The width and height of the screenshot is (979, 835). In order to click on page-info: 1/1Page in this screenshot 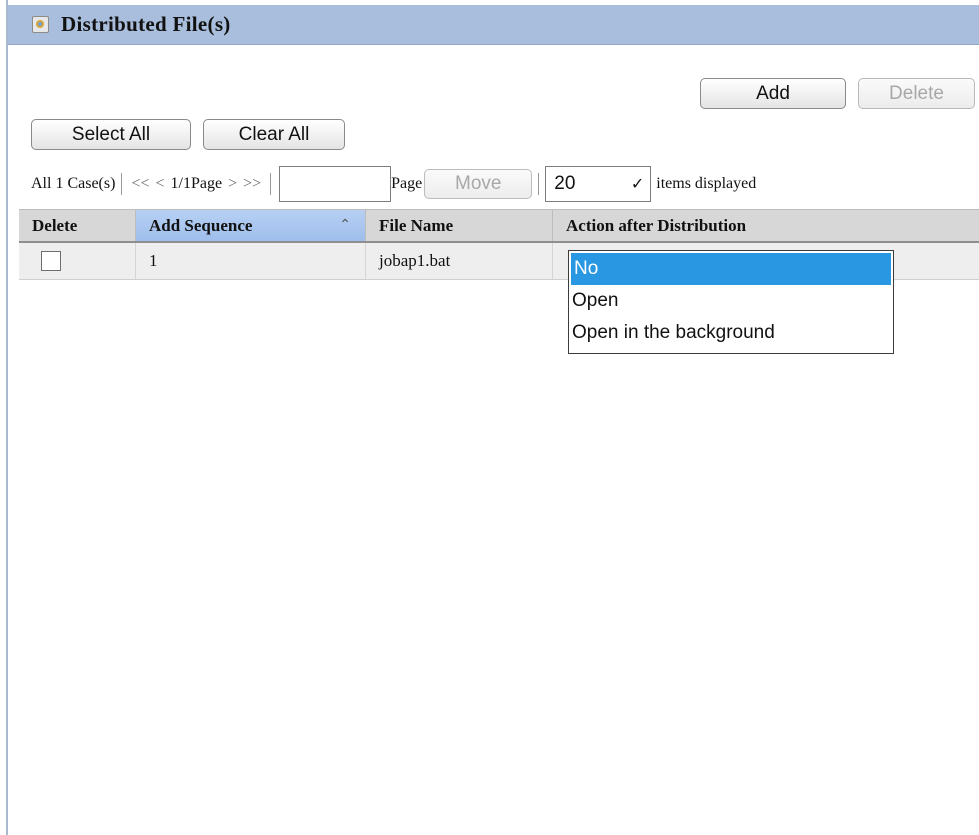, I will do `click(196, 183)`.